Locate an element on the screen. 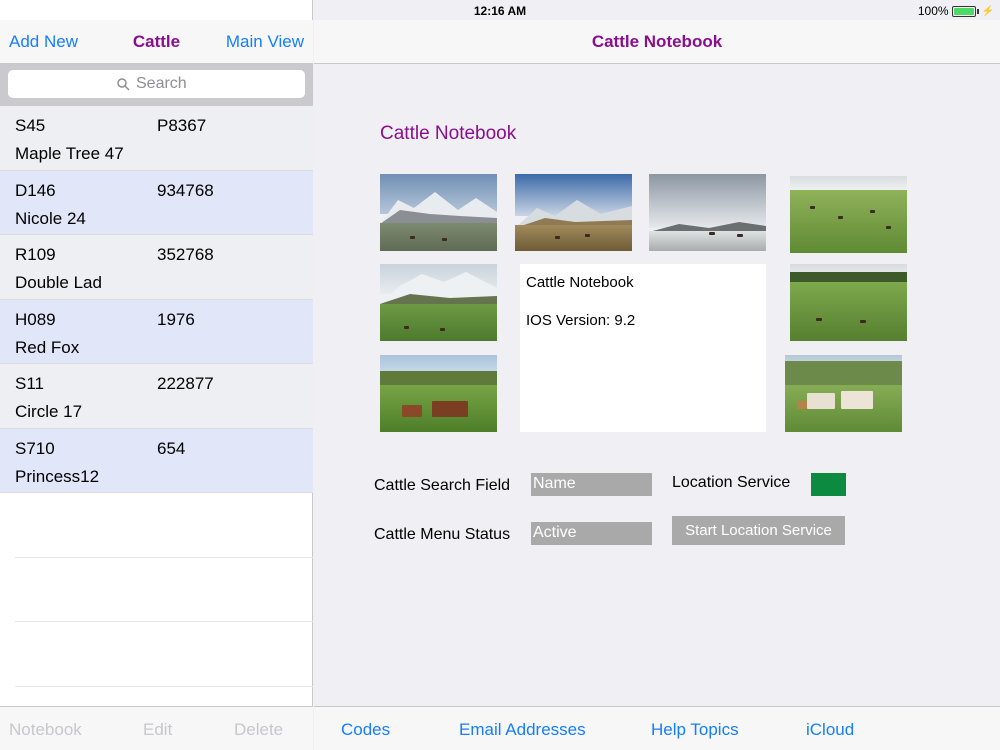 This screenshot has width=1000, height=750. winter-farm-photo is located at coordinates (707, 212).